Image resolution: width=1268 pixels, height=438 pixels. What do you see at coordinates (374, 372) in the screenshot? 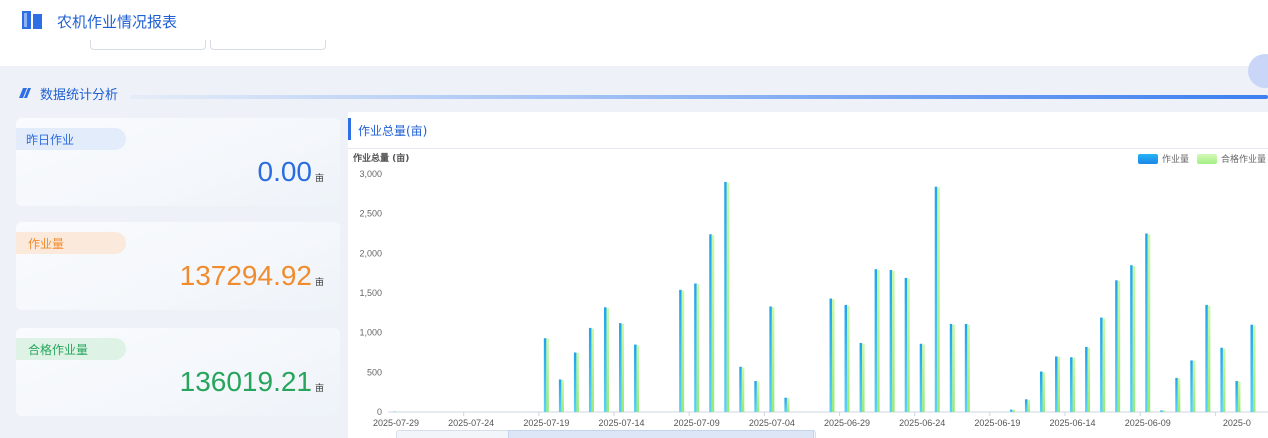
I see `y-tick-label: 500` at bounding box center [374, 372].